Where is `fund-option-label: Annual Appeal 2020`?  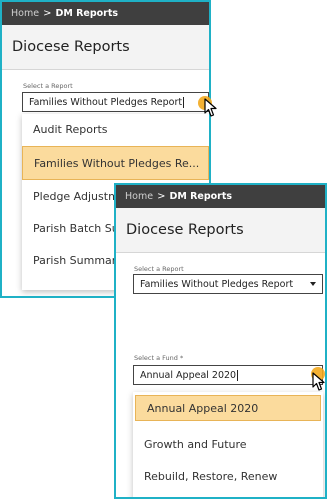
fund-option-label: Annual Appeal 2020 is located at coordinates (203, 408).